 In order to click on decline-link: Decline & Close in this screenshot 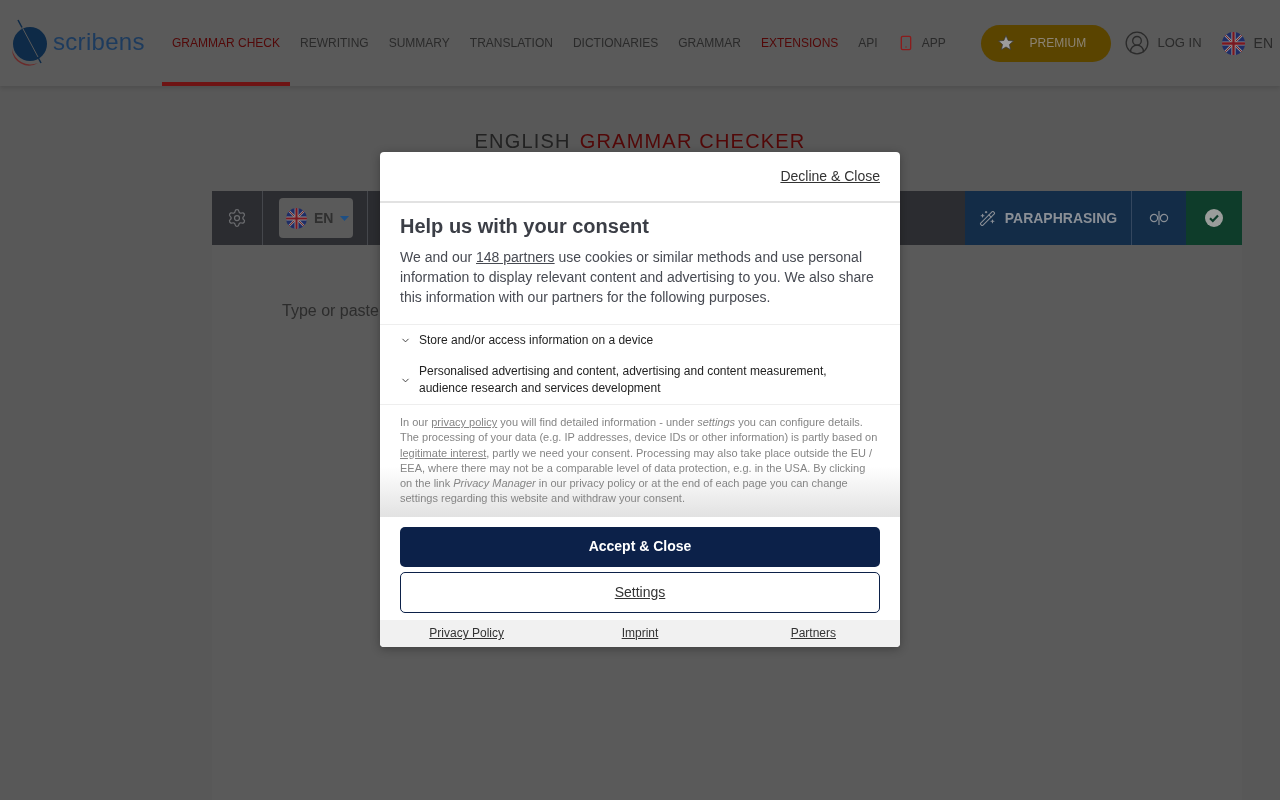, I will do `click(830, 176)`.